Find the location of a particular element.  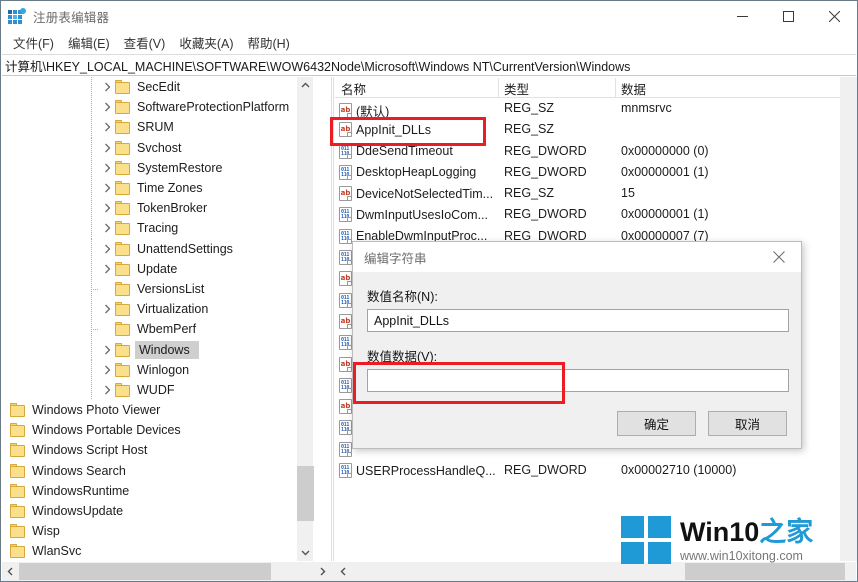

dialog-body: 数值名称(N): AppInit_DLLs 数值数据(V): is located at coordinates (577, 339).